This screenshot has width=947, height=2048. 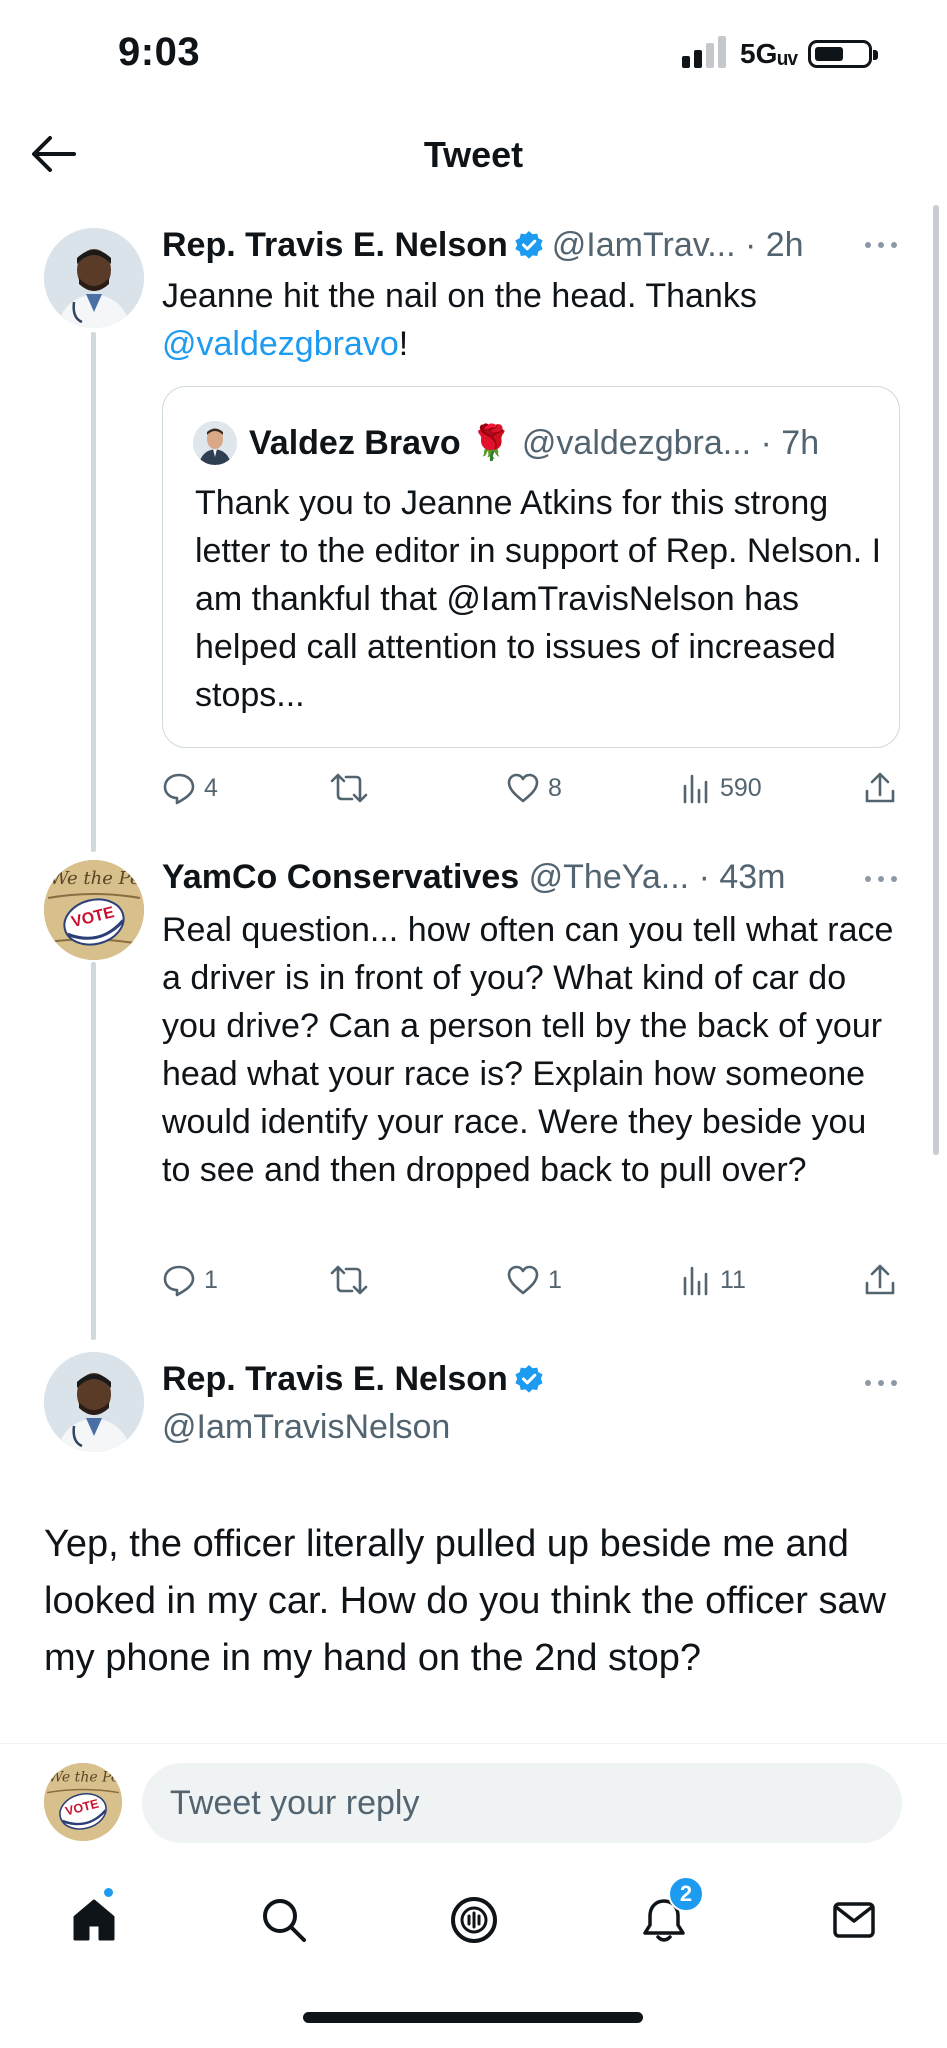 What do you see at coordinates (306, 1427) in the screenshot?
I see `author-handle: @IamTravisNelson` at bounding box center [306, 1427].